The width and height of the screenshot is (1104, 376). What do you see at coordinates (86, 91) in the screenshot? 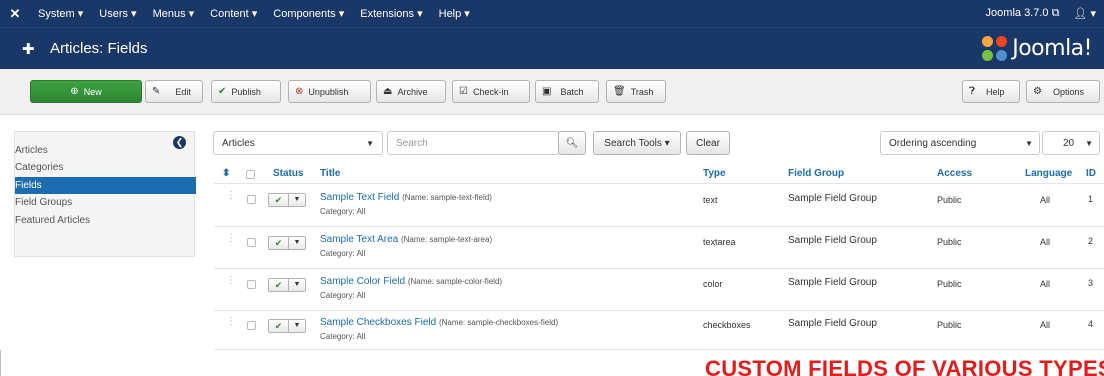
I see `new-button: ⊕ New` at bounding box center [86, 91].